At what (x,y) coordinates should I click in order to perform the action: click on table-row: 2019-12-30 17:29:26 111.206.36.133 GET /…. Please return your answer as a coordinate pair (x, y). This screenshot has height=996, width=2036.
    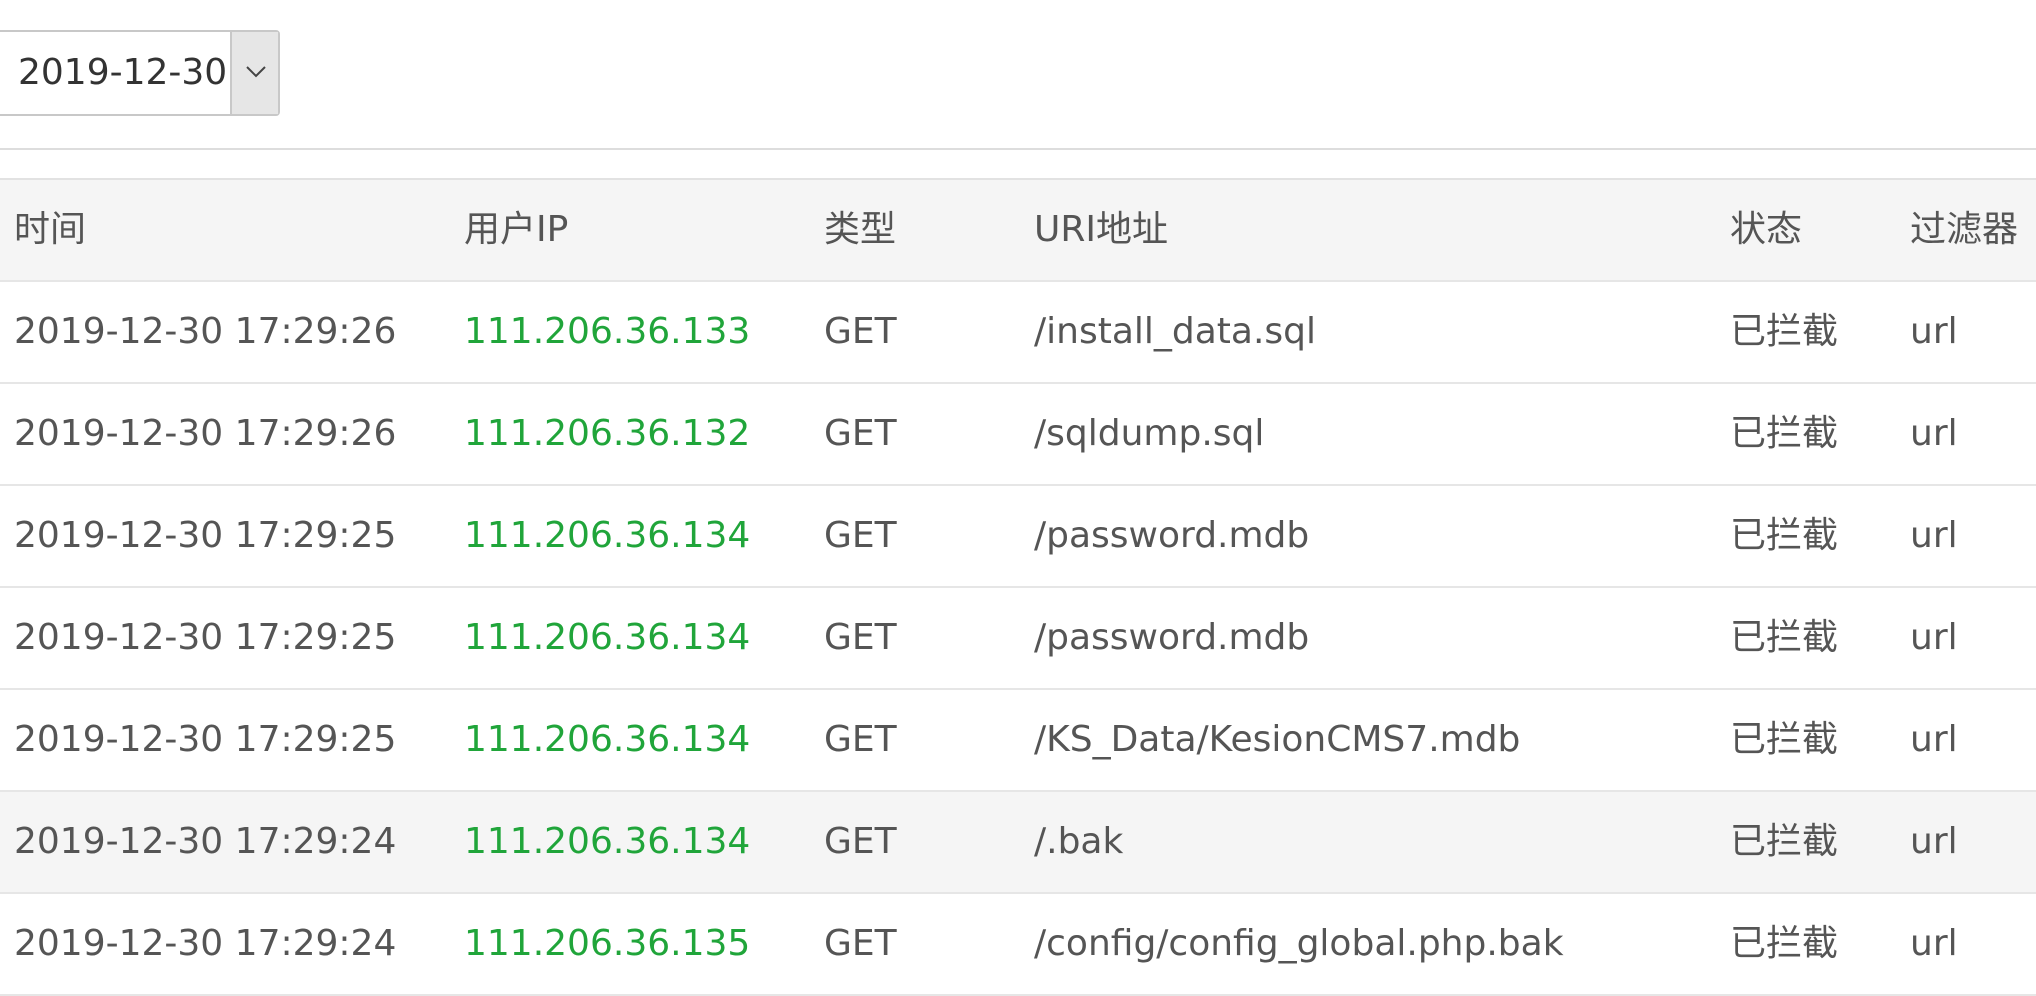
    Looking at the image, I should click on (1018, 333).